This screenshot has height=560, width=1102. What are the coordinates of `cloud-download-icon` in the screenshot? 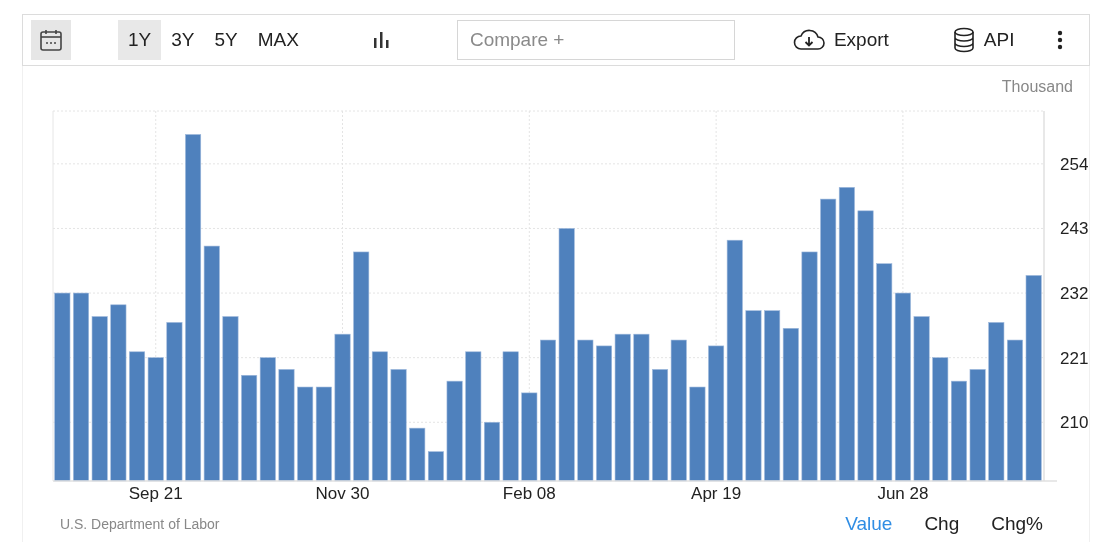 It's located at (808, 40).